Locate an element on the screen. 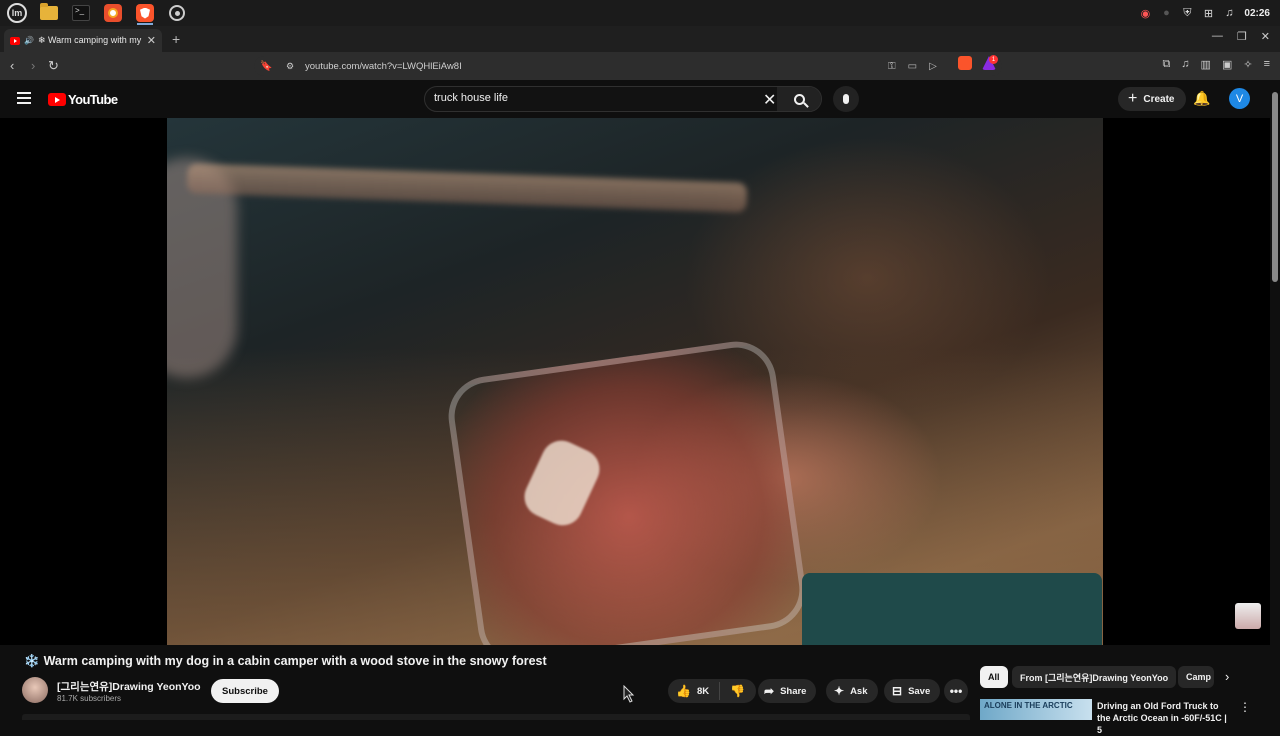 Image resolution: width=1280 pixels, height=736 pixels. url-action-icons: ⚿ ▭ ▷ is located at coordinates (912, 66).